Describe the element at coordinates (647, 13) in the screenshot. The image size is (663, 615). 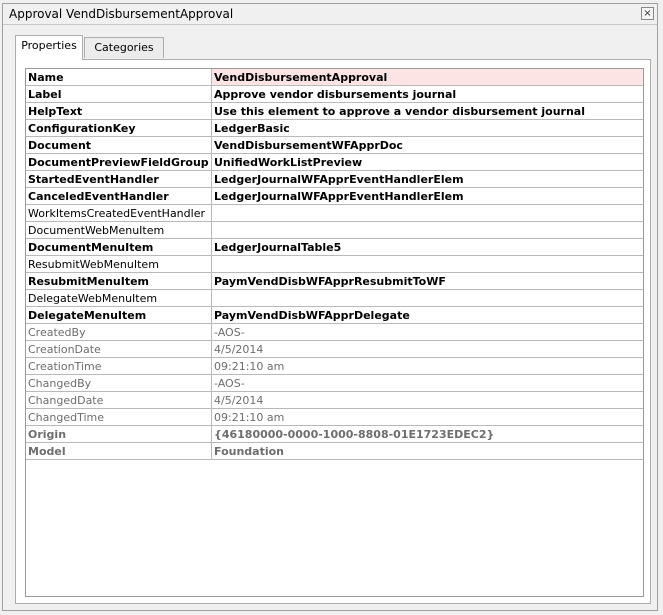
I see `close-icon: ×` at that location.